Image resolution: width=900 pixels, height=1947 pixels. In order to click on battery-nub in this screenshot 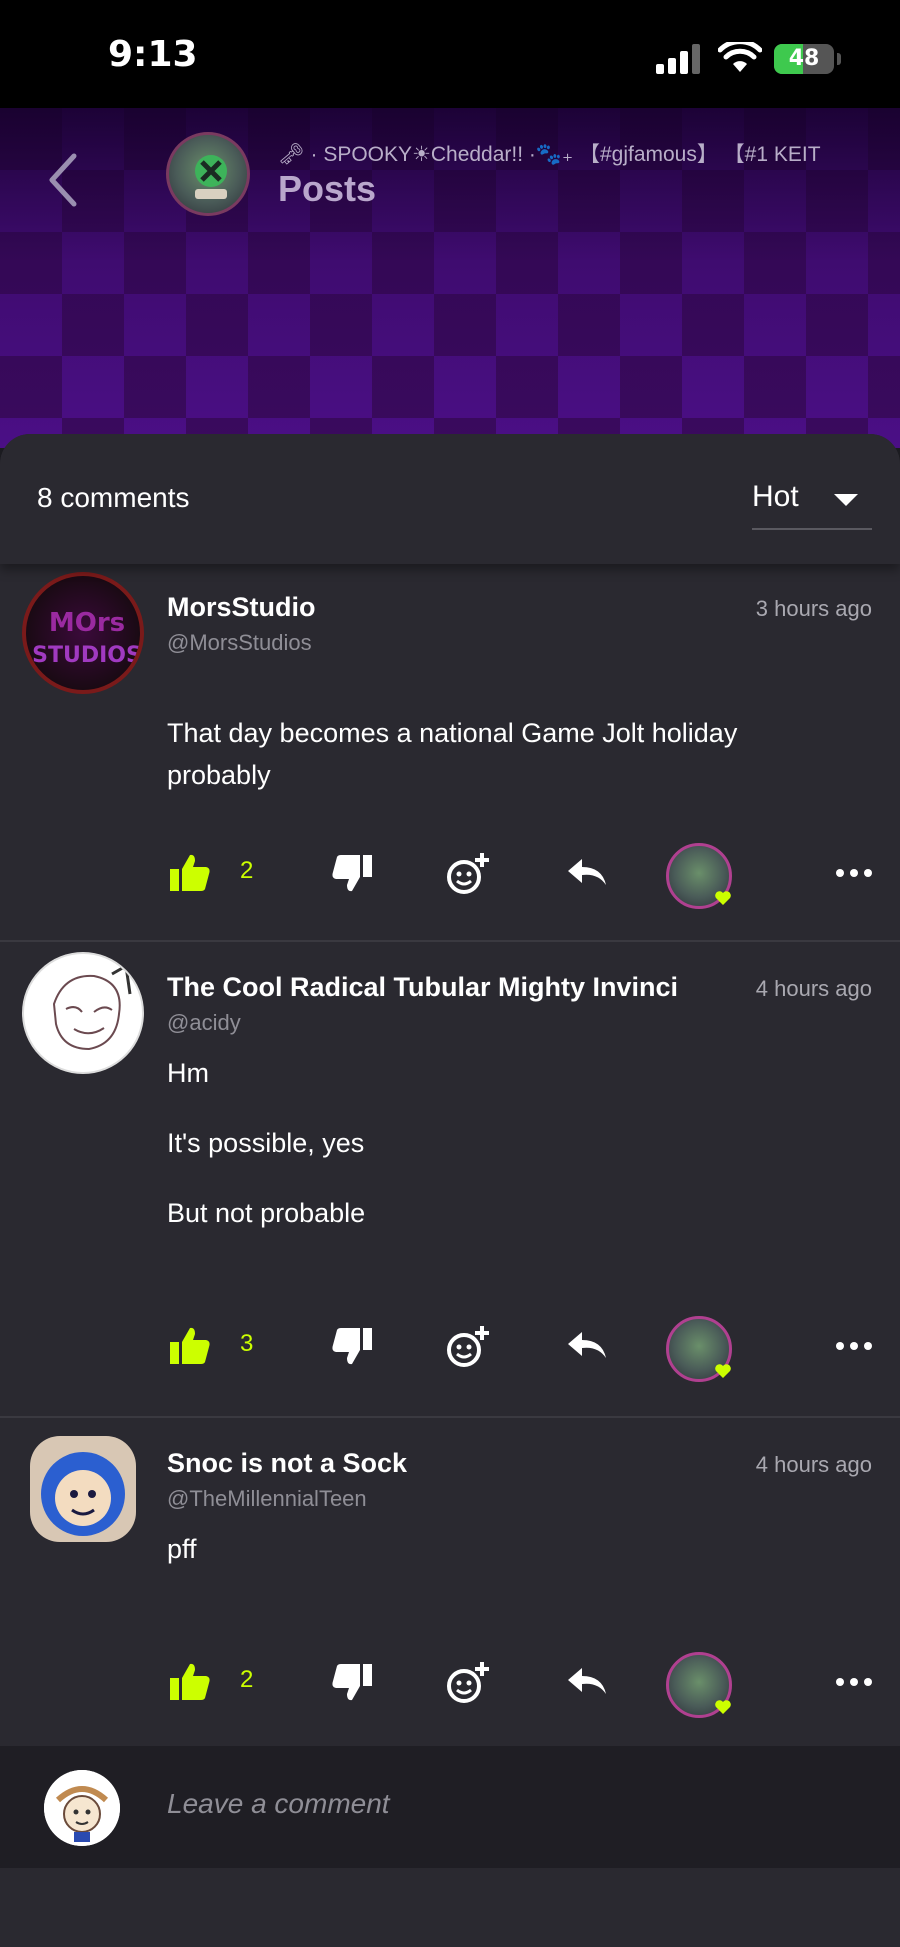, I will do `click(839, 59)`.